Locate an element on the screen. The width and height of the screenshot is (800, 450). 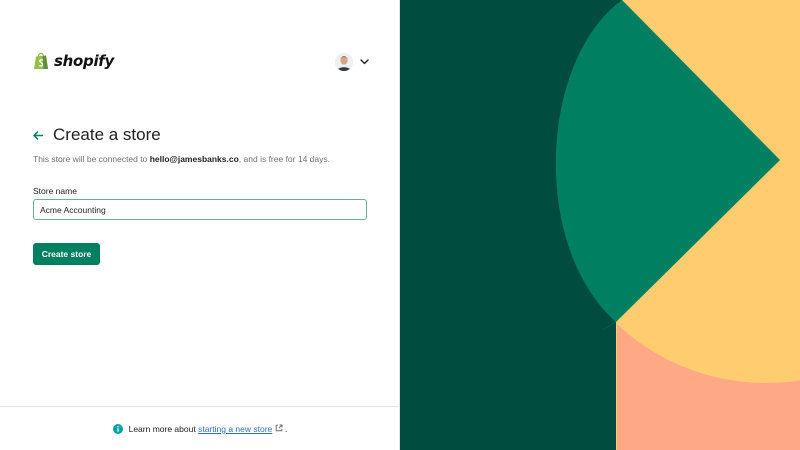
footer-help: Learn more about starting a new store . is located at coordinates (200, 428).